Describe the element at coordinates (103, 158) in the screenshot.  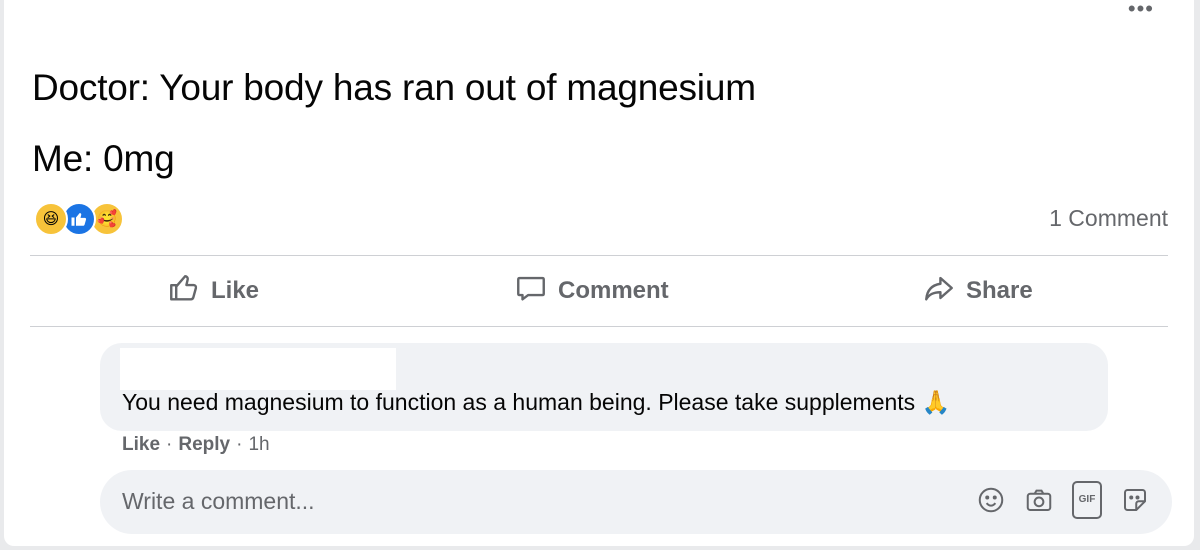
I see `post-text-line-2: Me: 0mg` at that location.